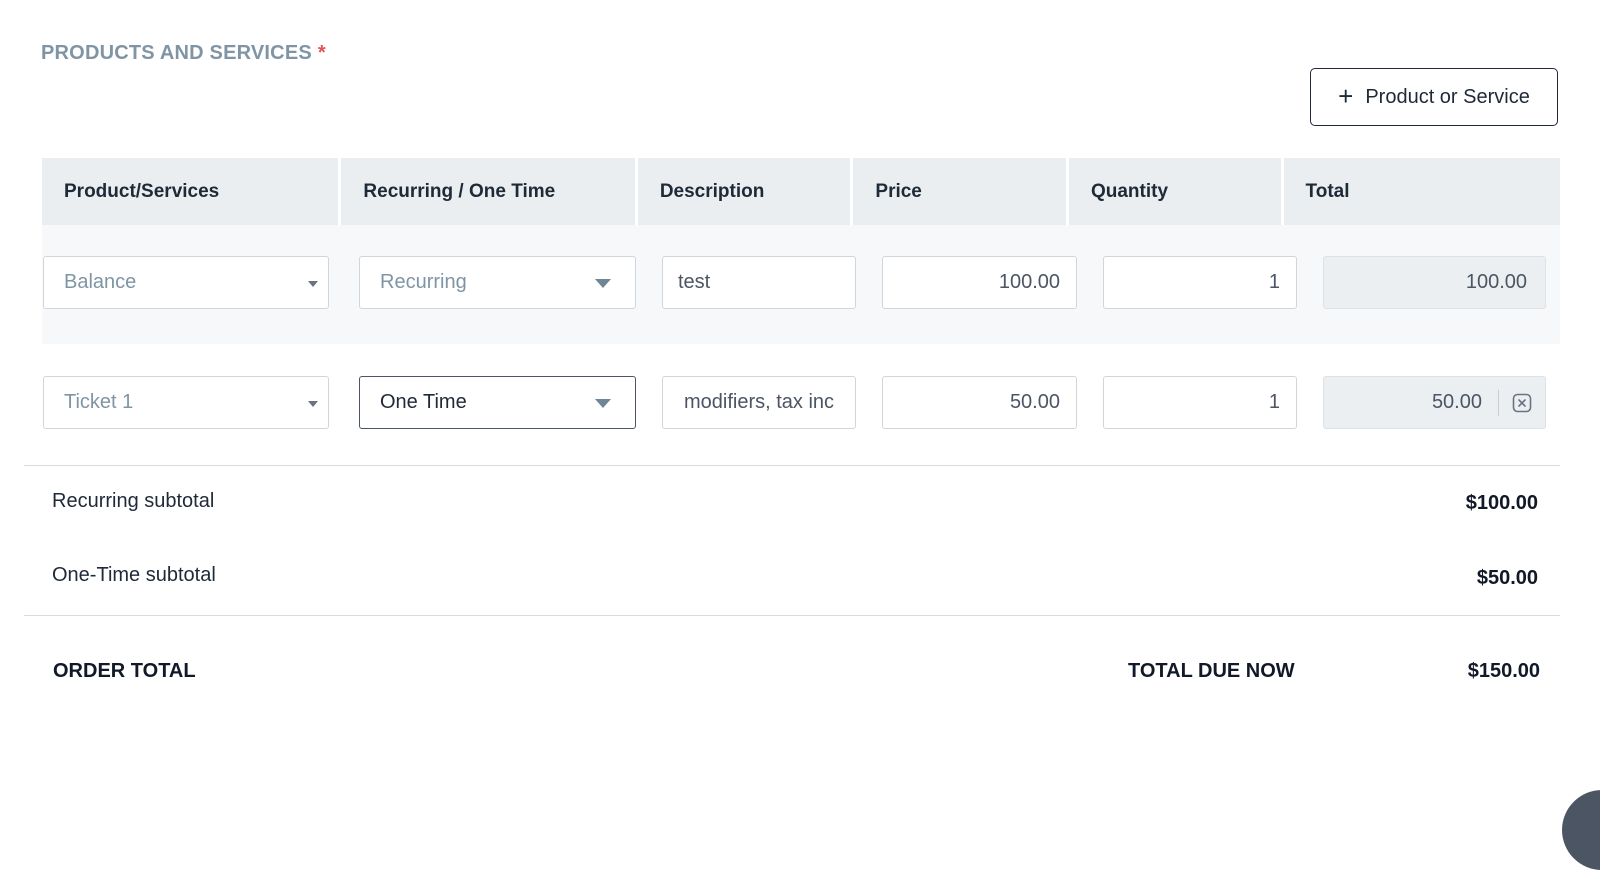 The width and height of the screenshot is (1600, 870). Describe the element at coordinates (134, 575) in the screenshot. I see `onetime-subtotal-label: One-Time subtotal` at that location.